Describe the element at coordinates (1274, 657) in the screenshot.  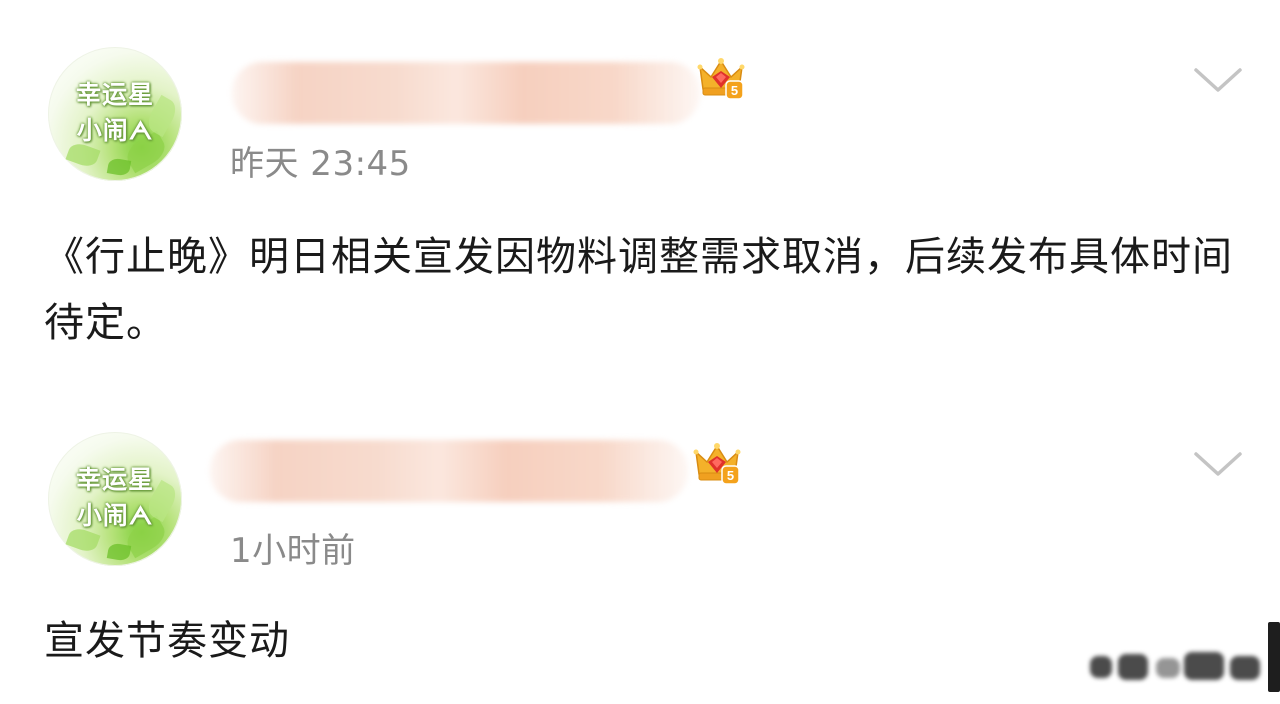
I see `edge-bar` at that location.